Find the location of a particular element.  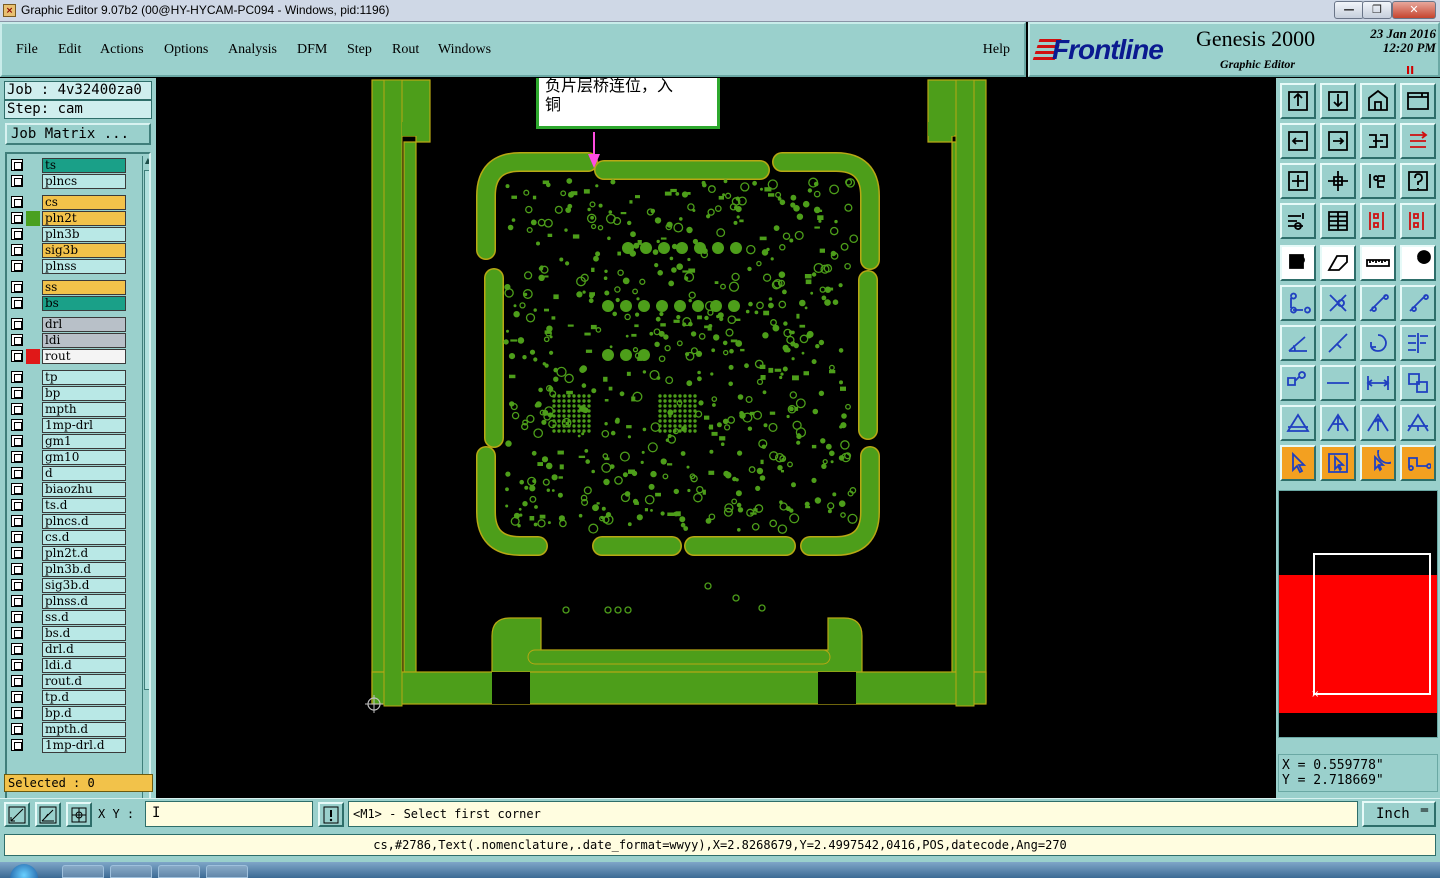

menu-rout: Rout is located at coordinates (405, 50).